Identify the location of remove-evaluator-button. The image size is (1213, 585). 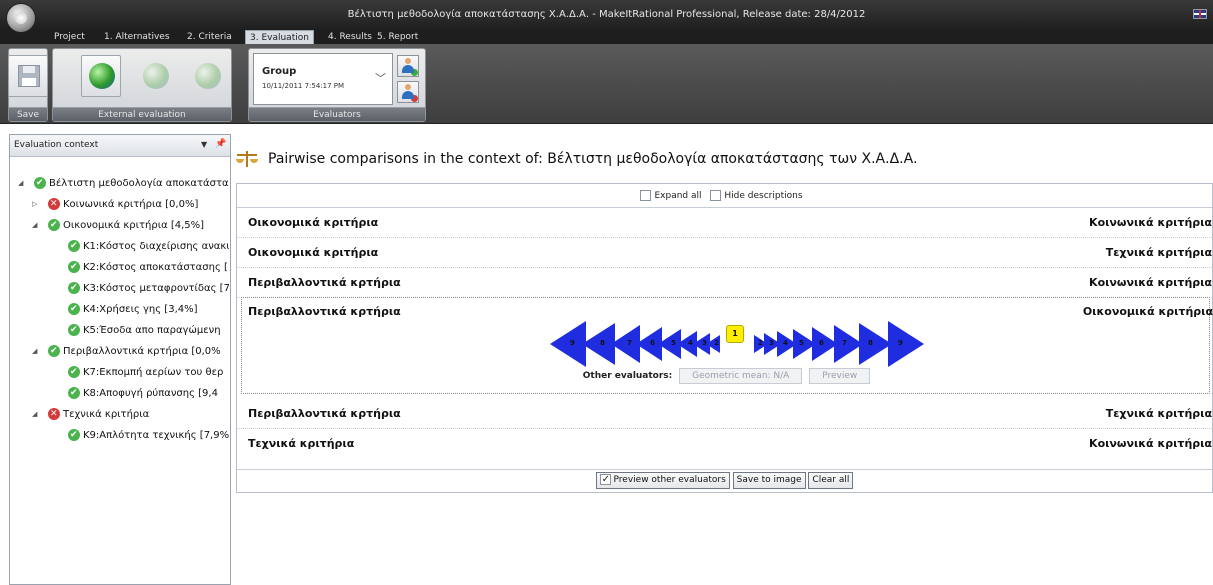
(408, 92).